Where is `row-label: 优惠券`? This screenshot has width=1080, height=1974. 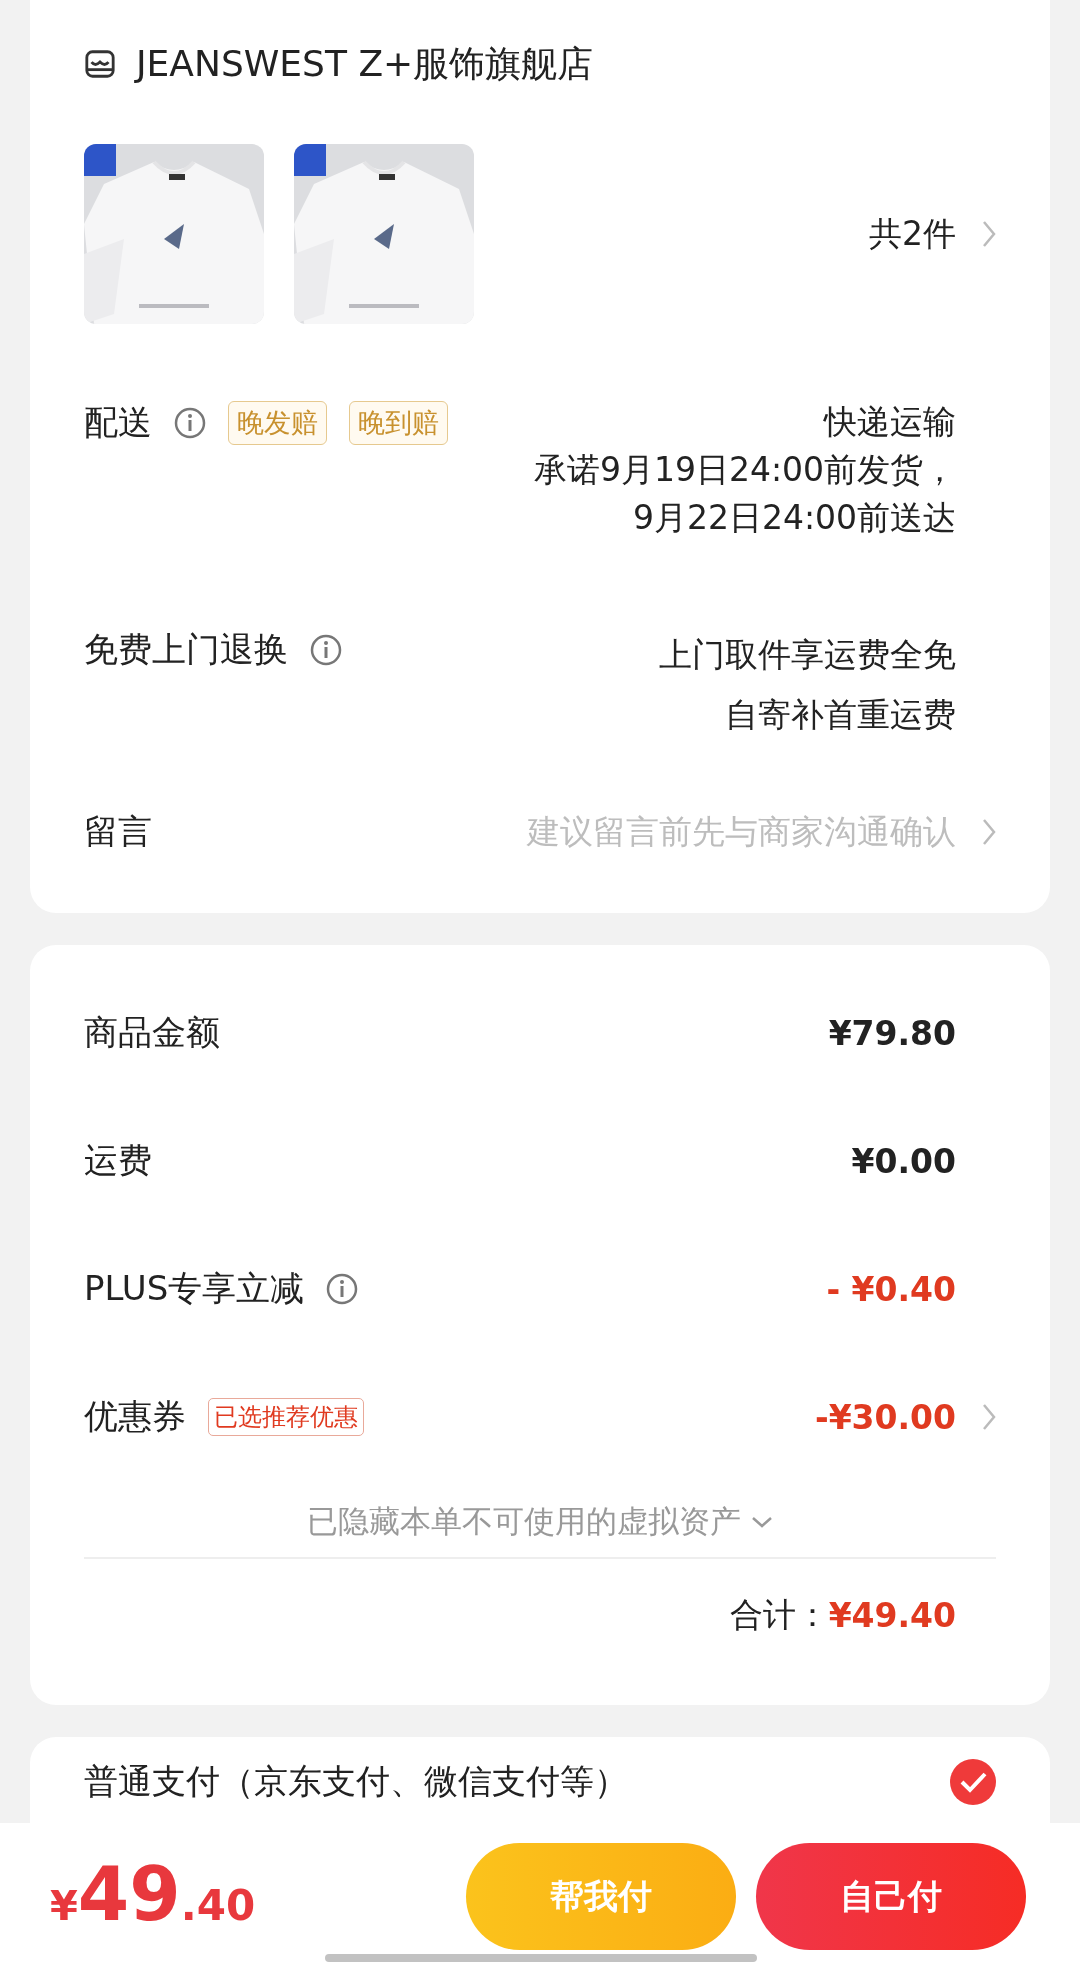
row-label: 优惠券 is located at coordinates (135, 1416).